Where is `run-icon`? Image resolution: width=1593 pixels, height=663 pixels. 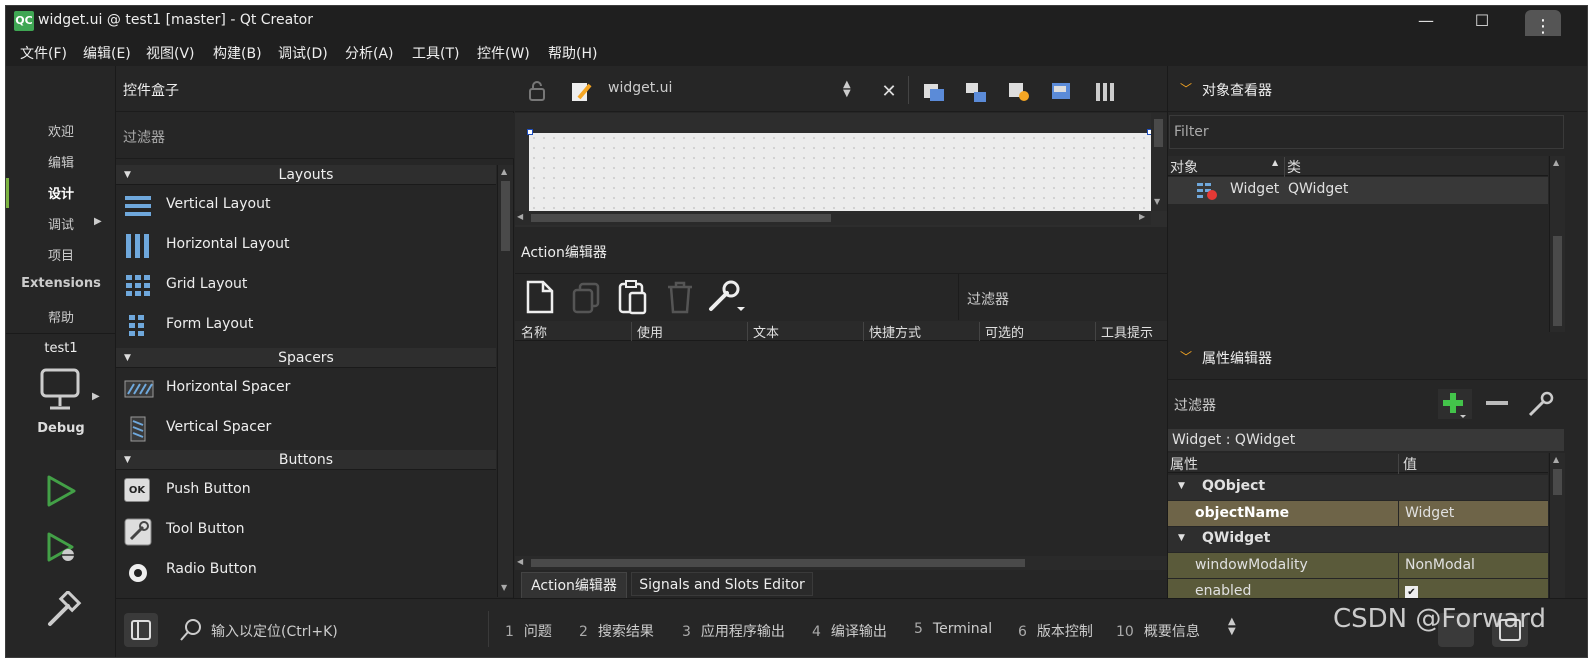 run-icon is located at coordinates (61, 491).